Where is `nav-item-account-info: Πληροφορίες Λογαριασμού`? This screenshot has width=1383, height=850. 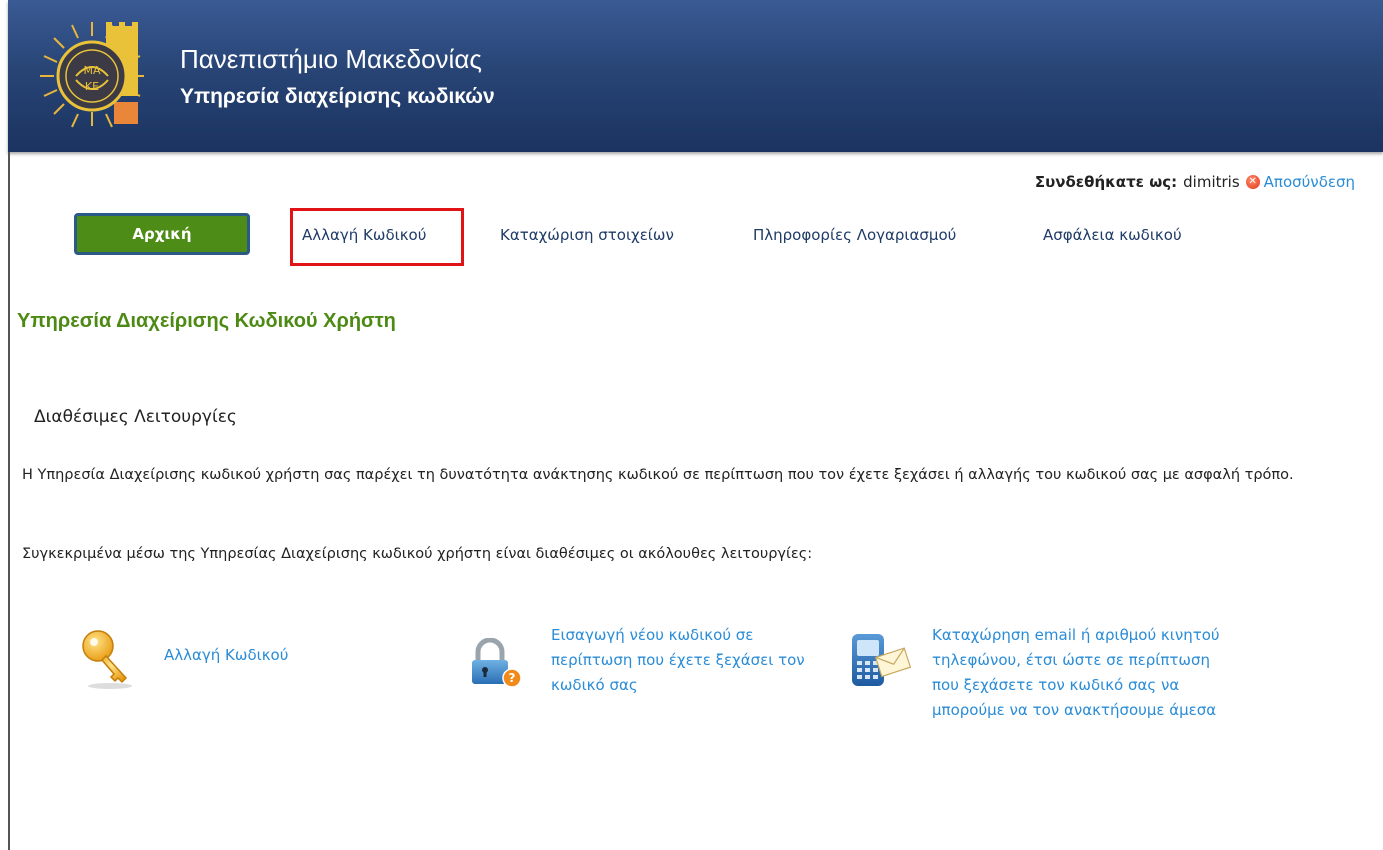
nav-item-account-info: Πληροφορίες Λογαριασμού is located at coordinates (854, 235).